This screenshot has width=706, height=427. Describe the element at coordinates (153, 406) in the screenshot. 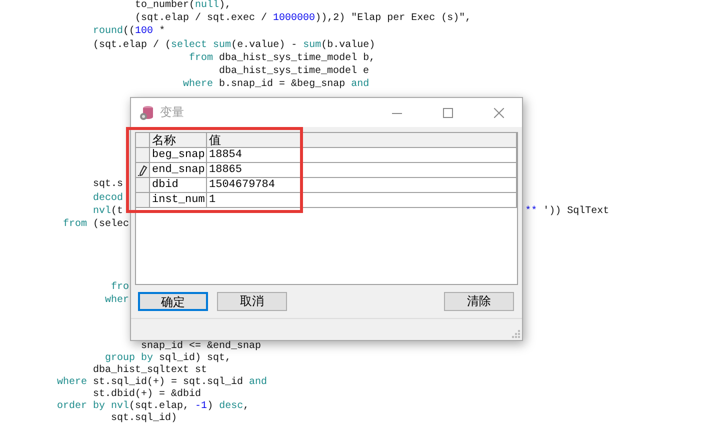

I see `code-line: order by nvl(sqt.elap, -1) desc,` at that location.